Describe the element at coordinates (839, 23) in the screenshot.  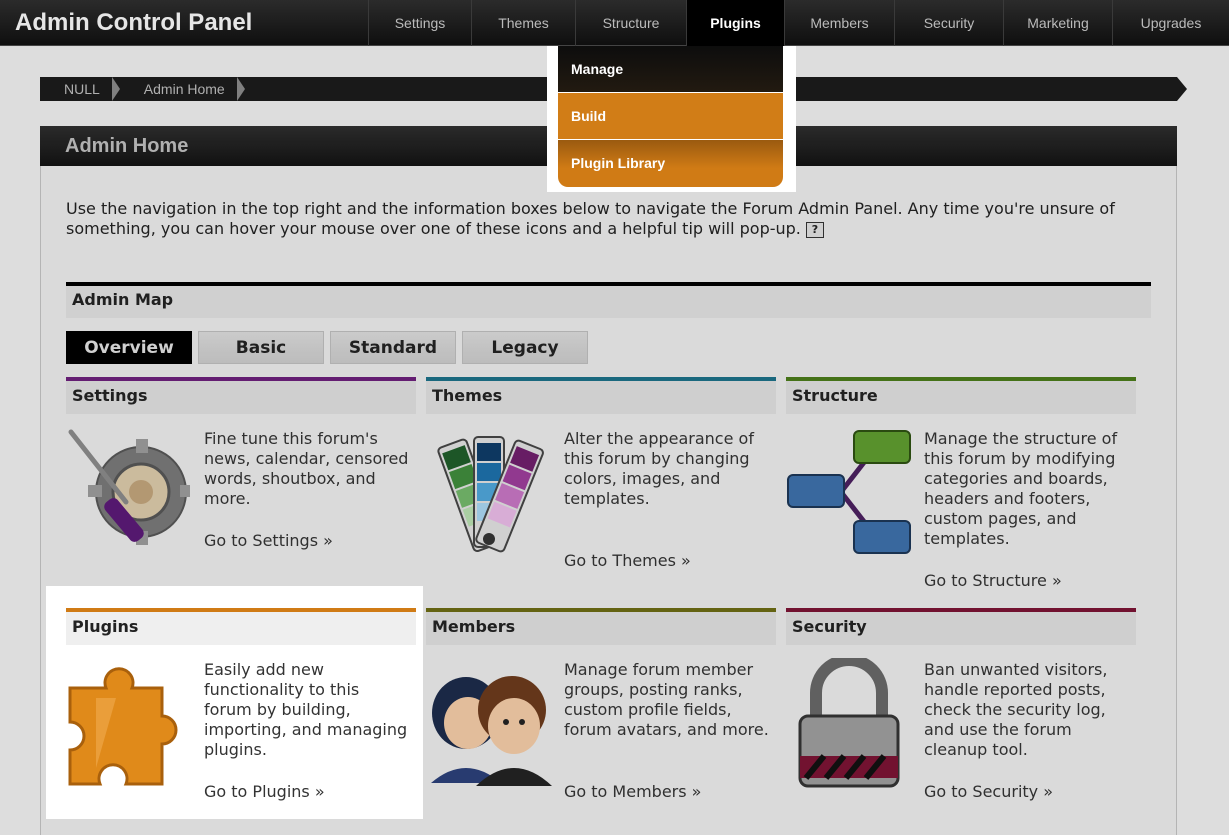
I see `nav-tab-members: Members` at that location.